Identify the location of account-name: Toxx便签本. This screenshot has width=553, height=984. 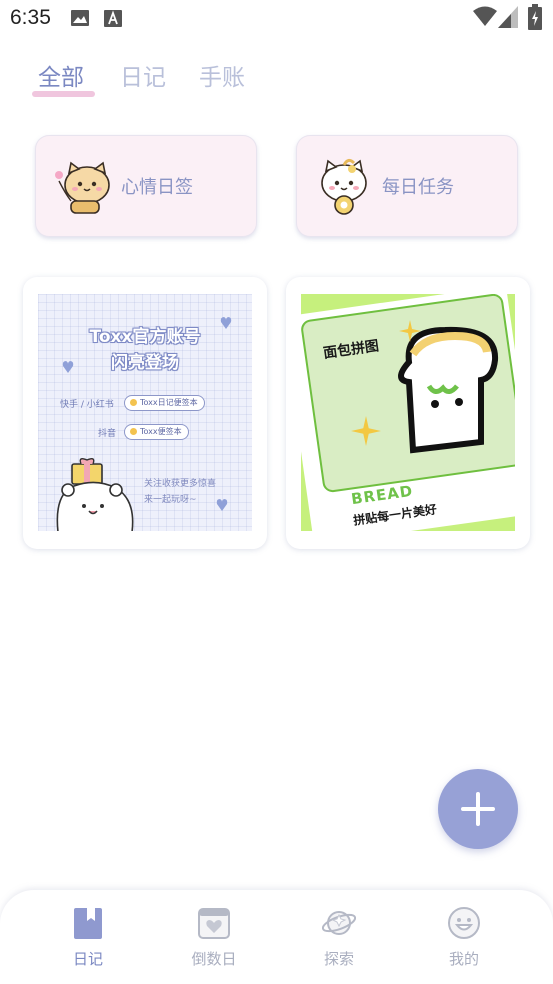
(161, 431).